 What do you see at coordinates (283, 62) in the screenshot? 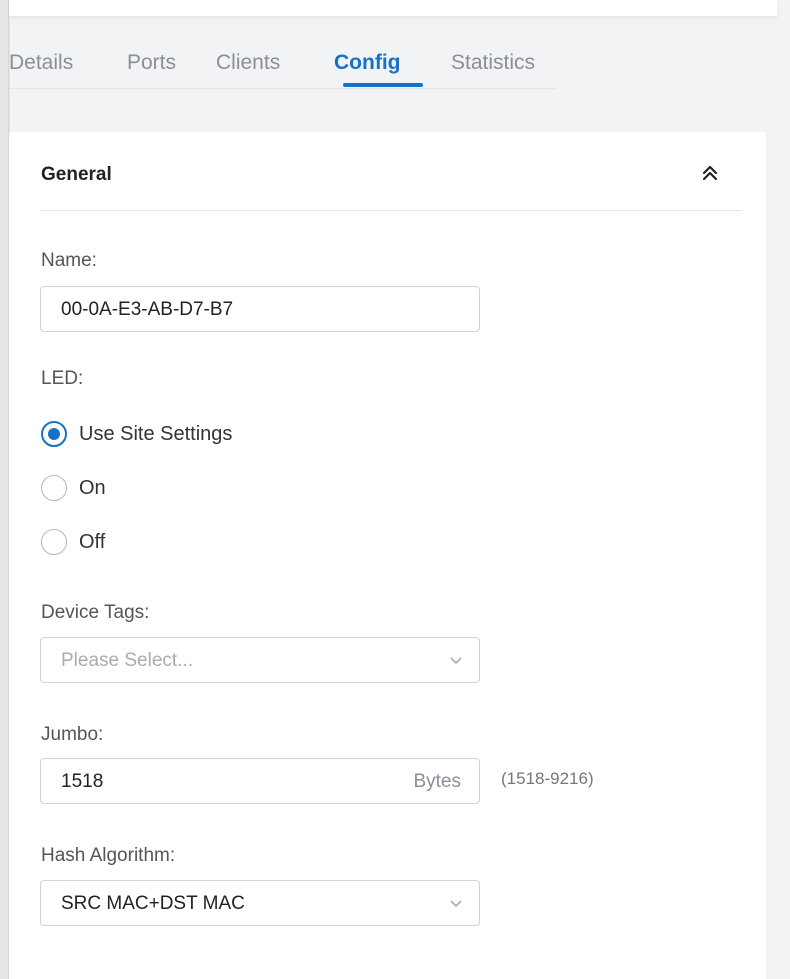
I see `tab-bar: Details Ports Clients Config Statistics` at bounding box center [283, 62].